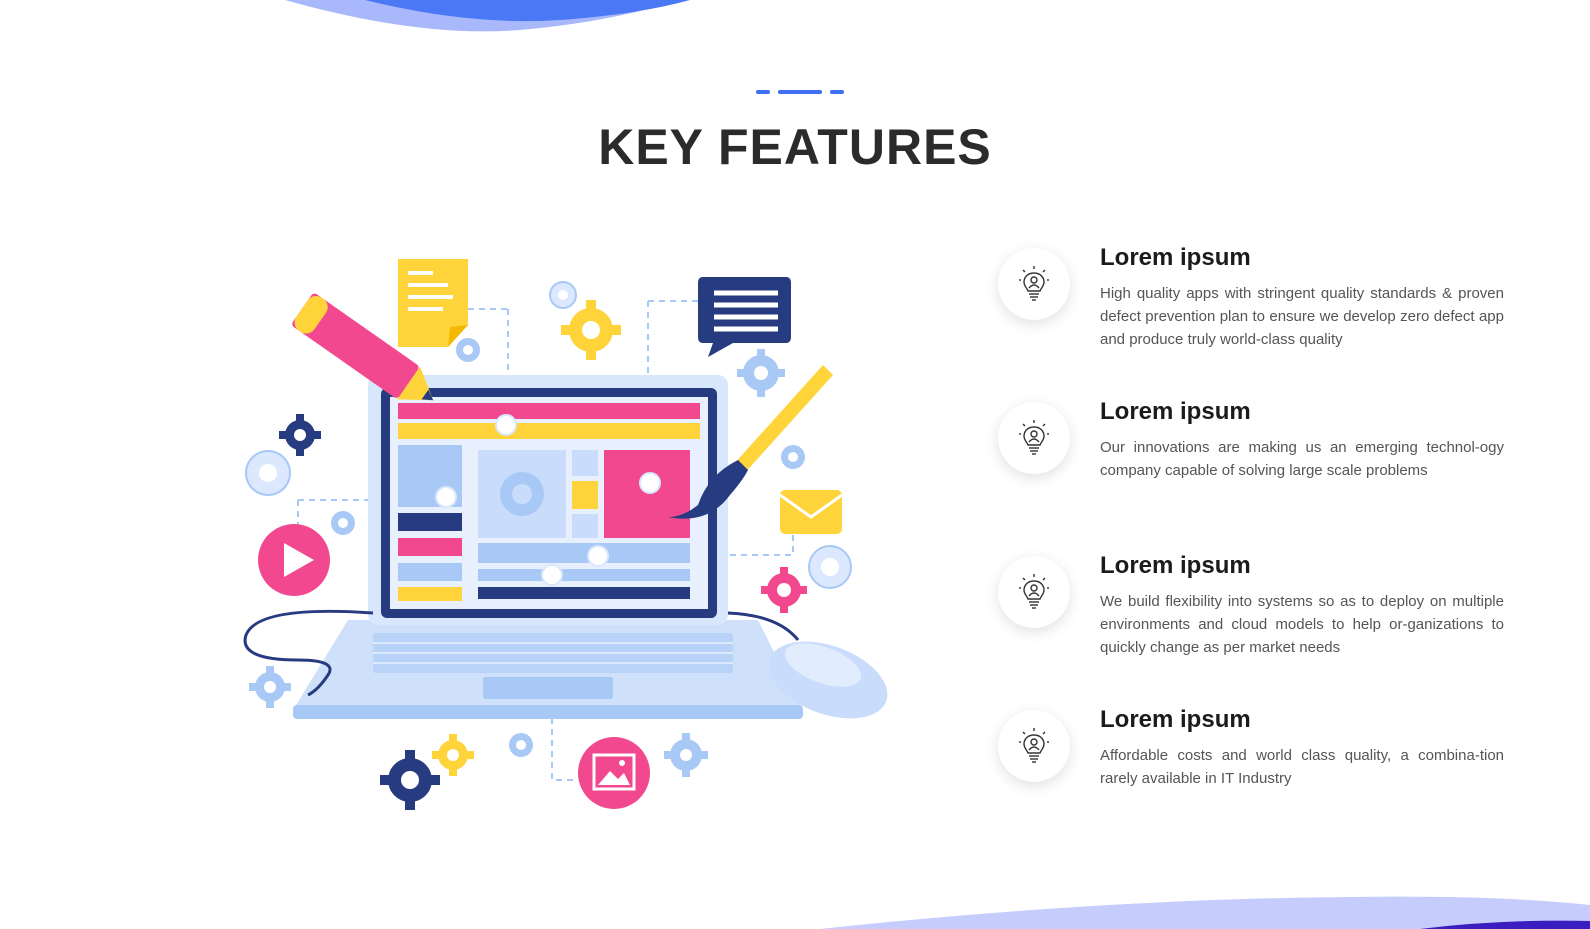 The image size is (1590, 929). What do you see at coordinates (433, 303) in the screenshot?
I see `document-icon` at bounding box center [433, 303].